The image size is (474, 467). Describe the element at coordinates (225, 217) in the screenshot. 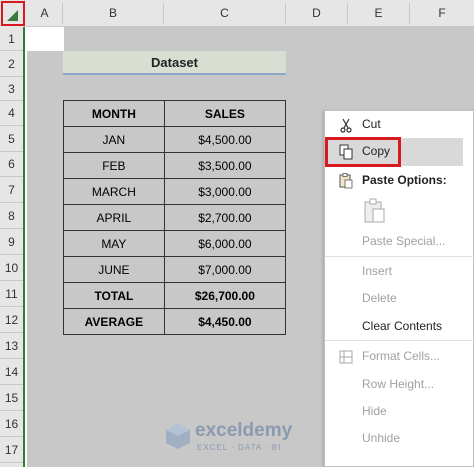

I see `sales-cell: $2,700.00` at that location.